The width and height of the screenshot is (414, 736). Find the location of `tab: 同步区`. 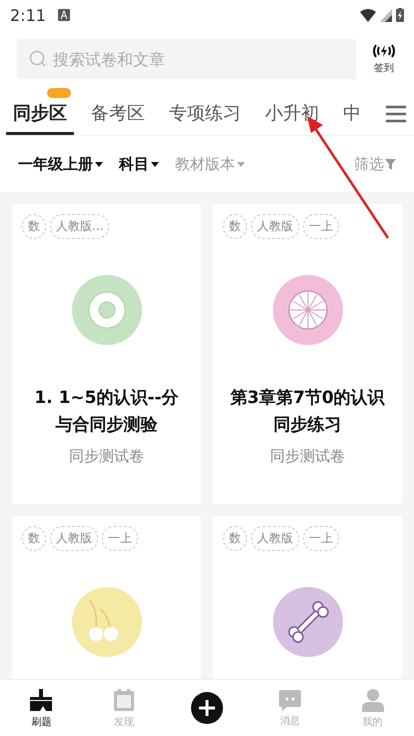

tab: 同步区 is located at coordinates (40, 111).